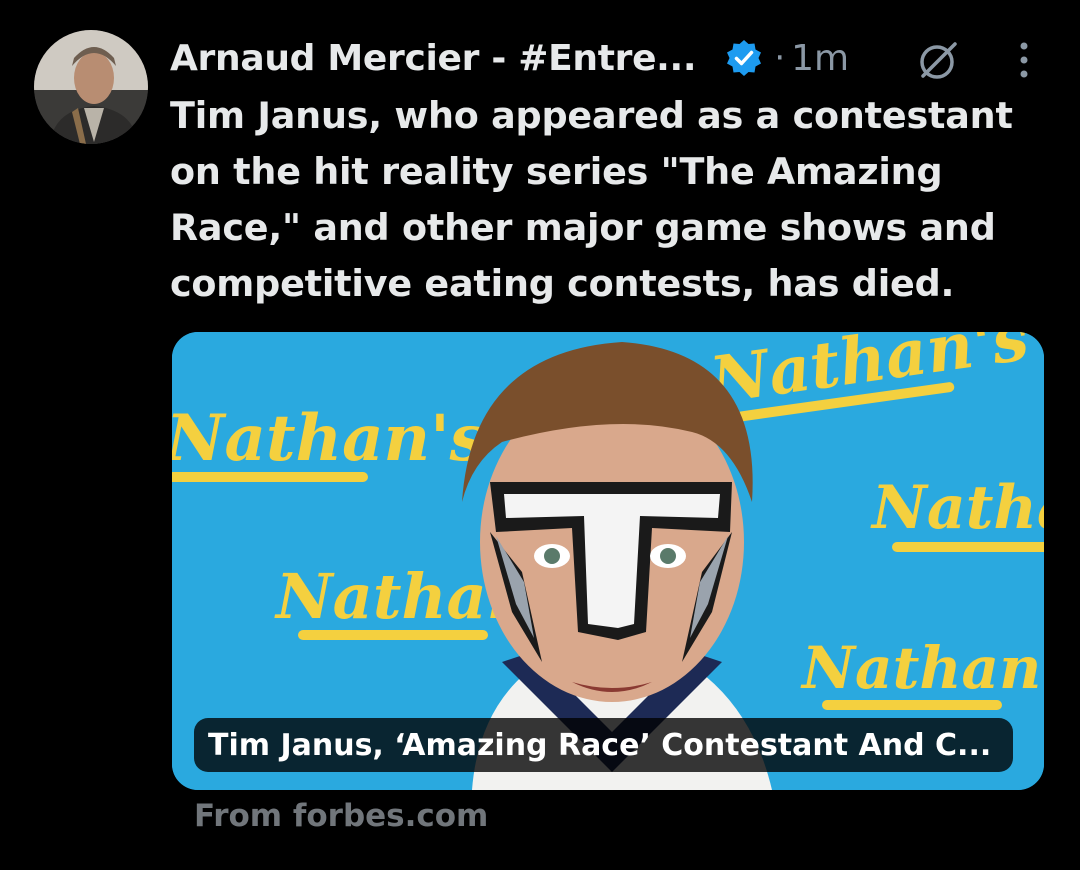 The height and width of the screenshot is (870, 1080). What do you see at coordinates (562, 283) in the screenshot?
I see `post-text-line: competitive eating contests, has died.` at bounding box center [562, 283].